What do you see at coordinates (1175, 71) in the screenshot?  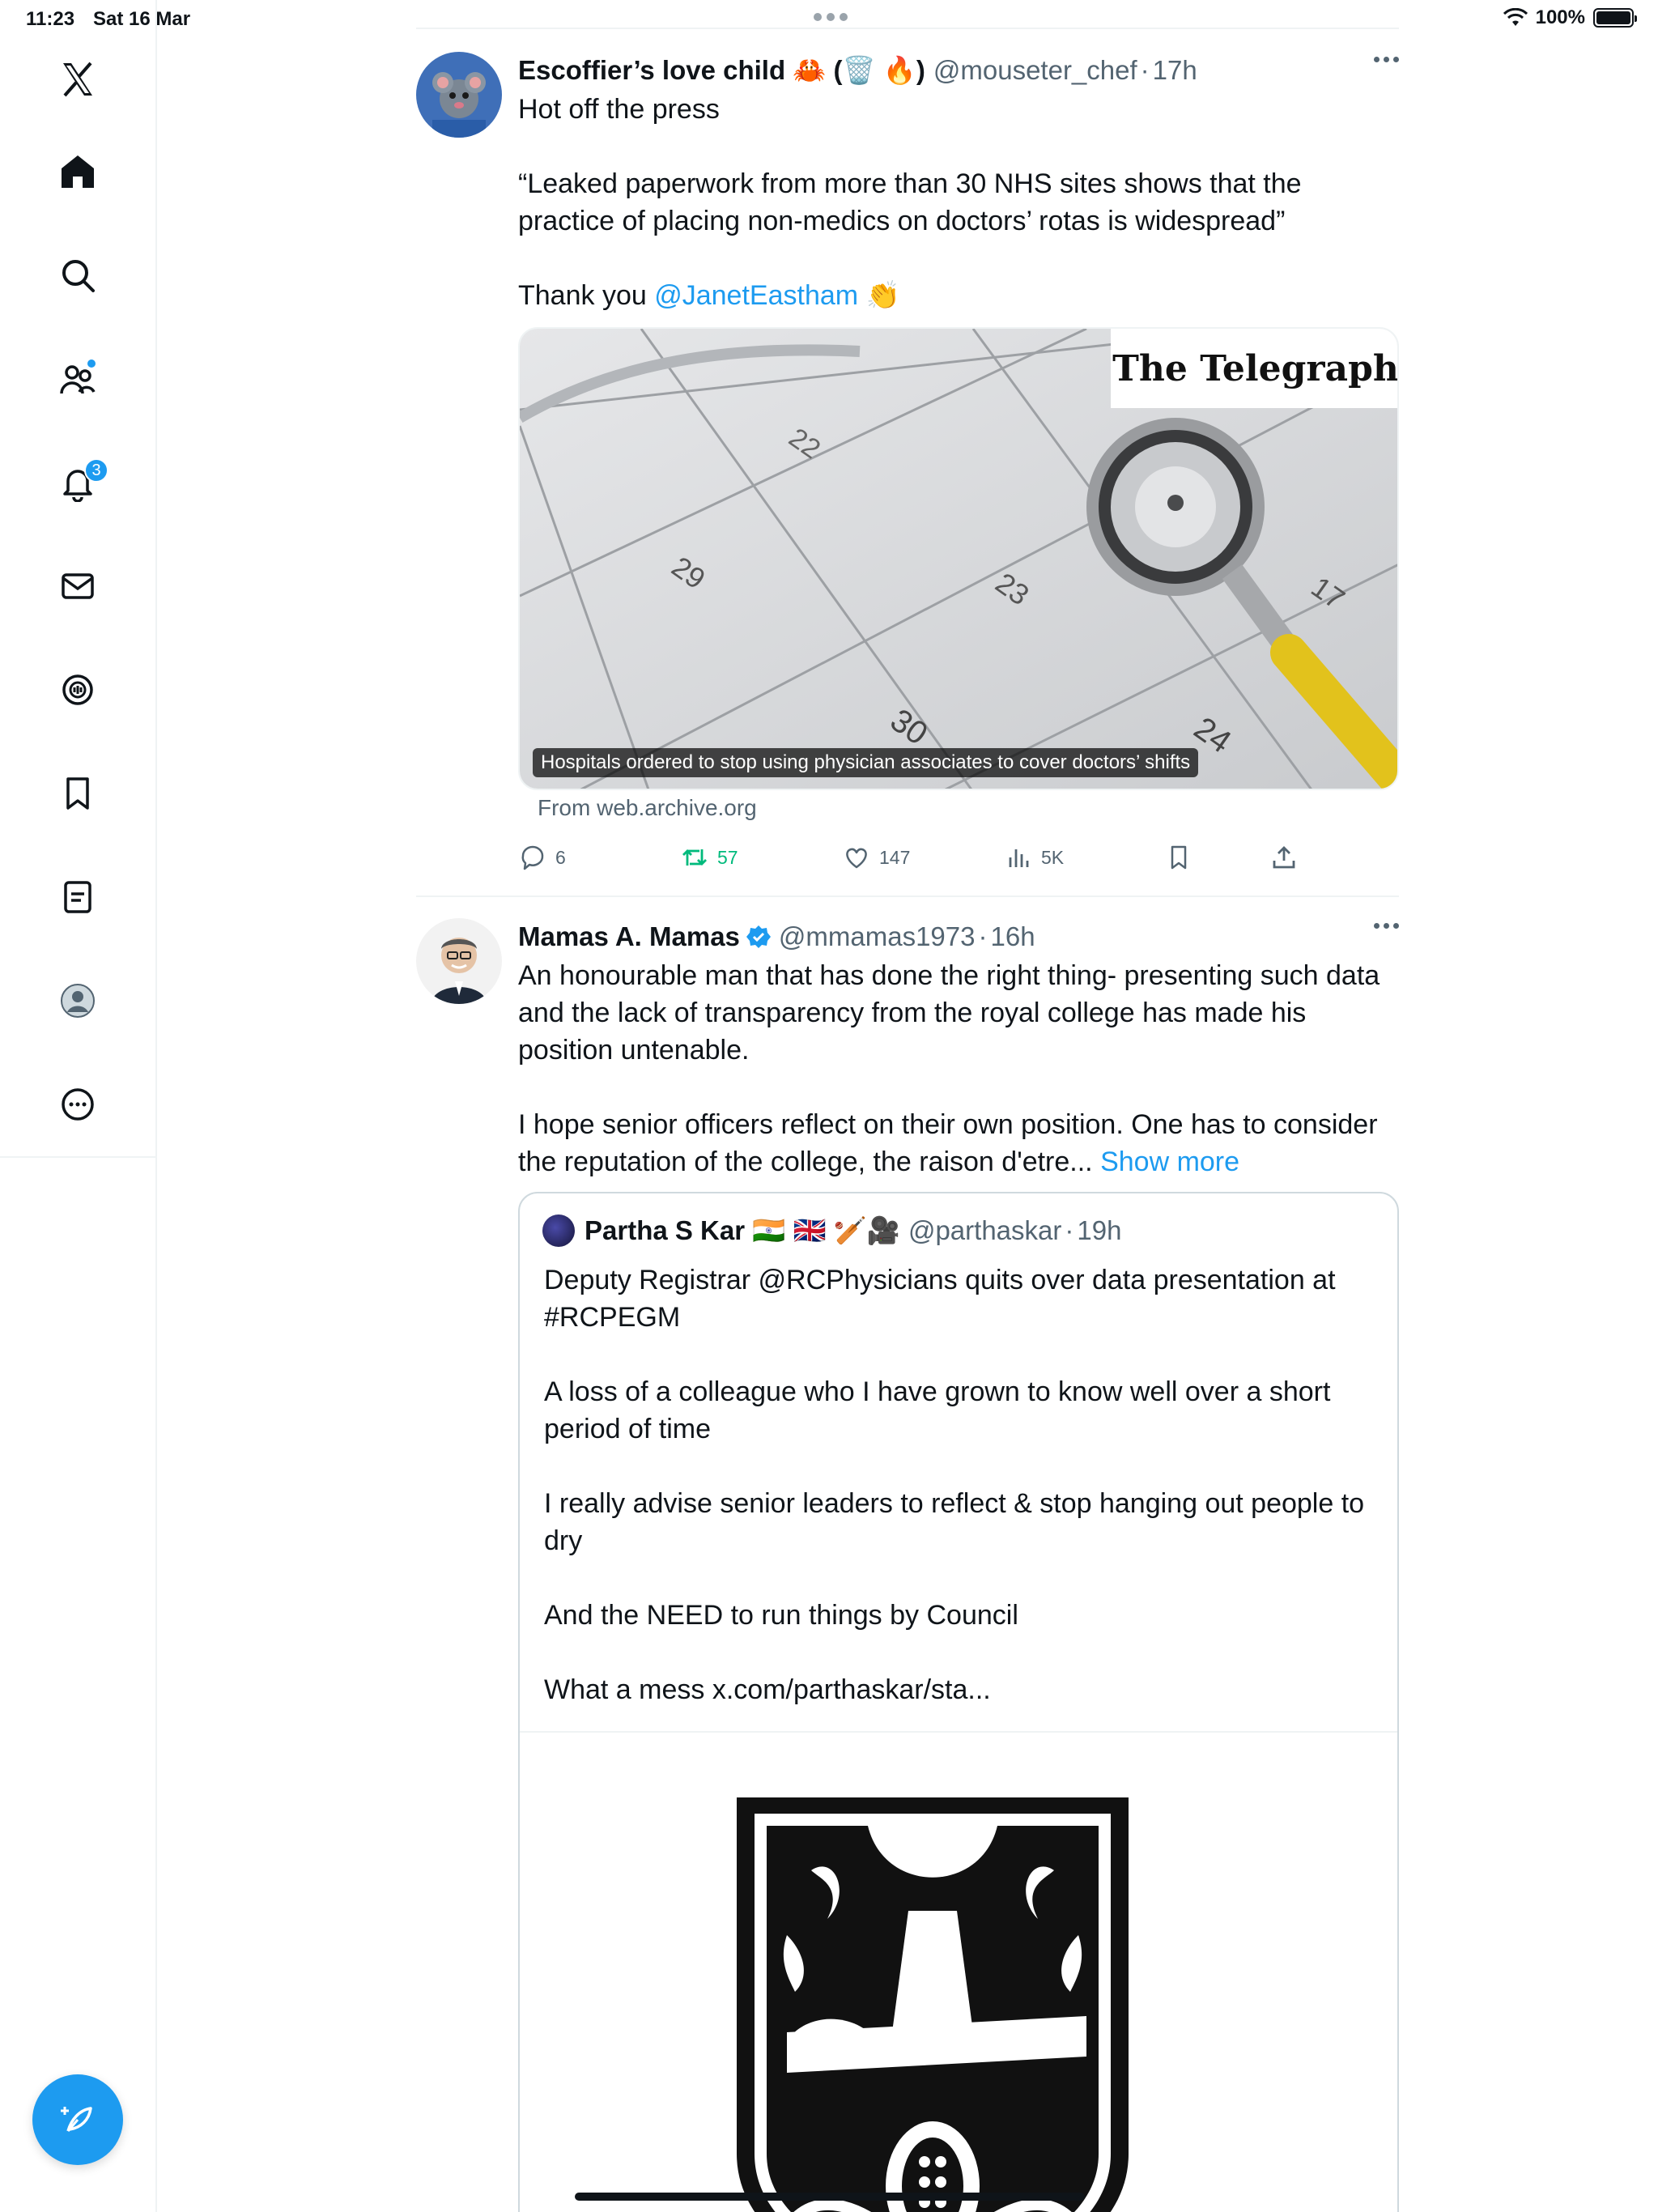 I see `timestamp: 17h` at bounding box center [1175, 71].